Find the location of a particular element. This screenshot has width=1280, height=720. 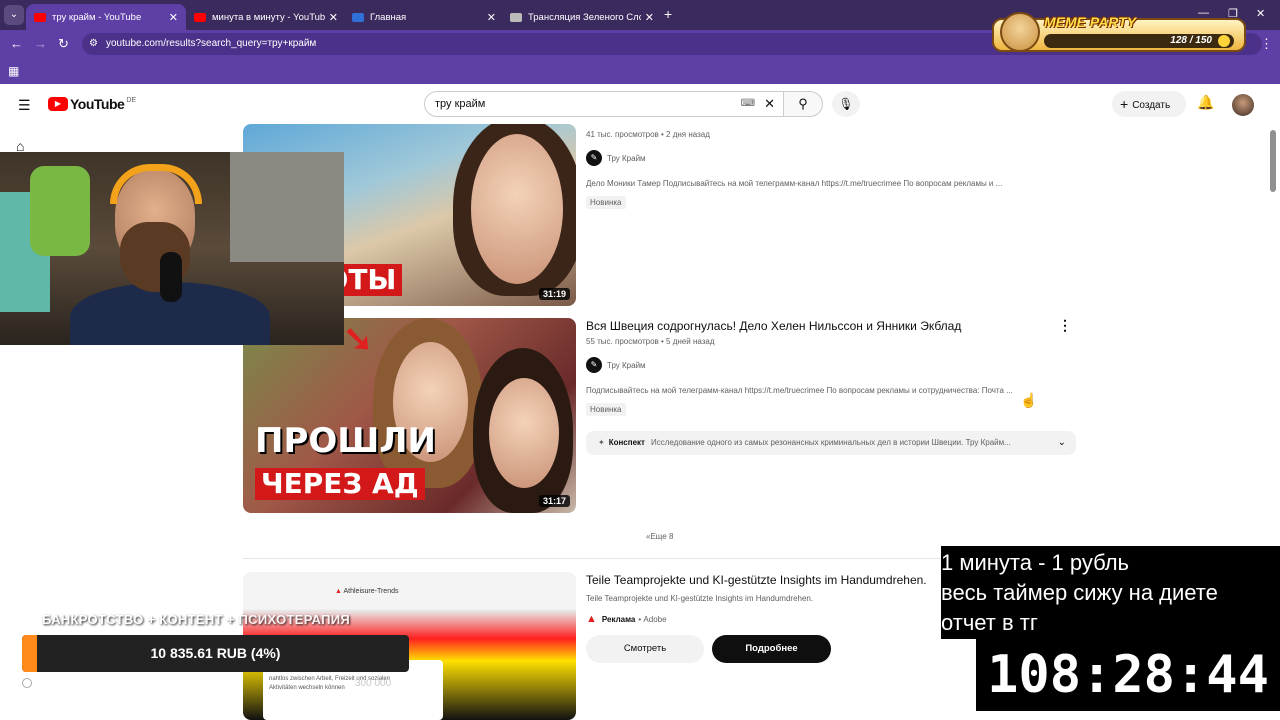

channel-link-2: ✎ Тру Крайм is located at coordinates (616, 365).